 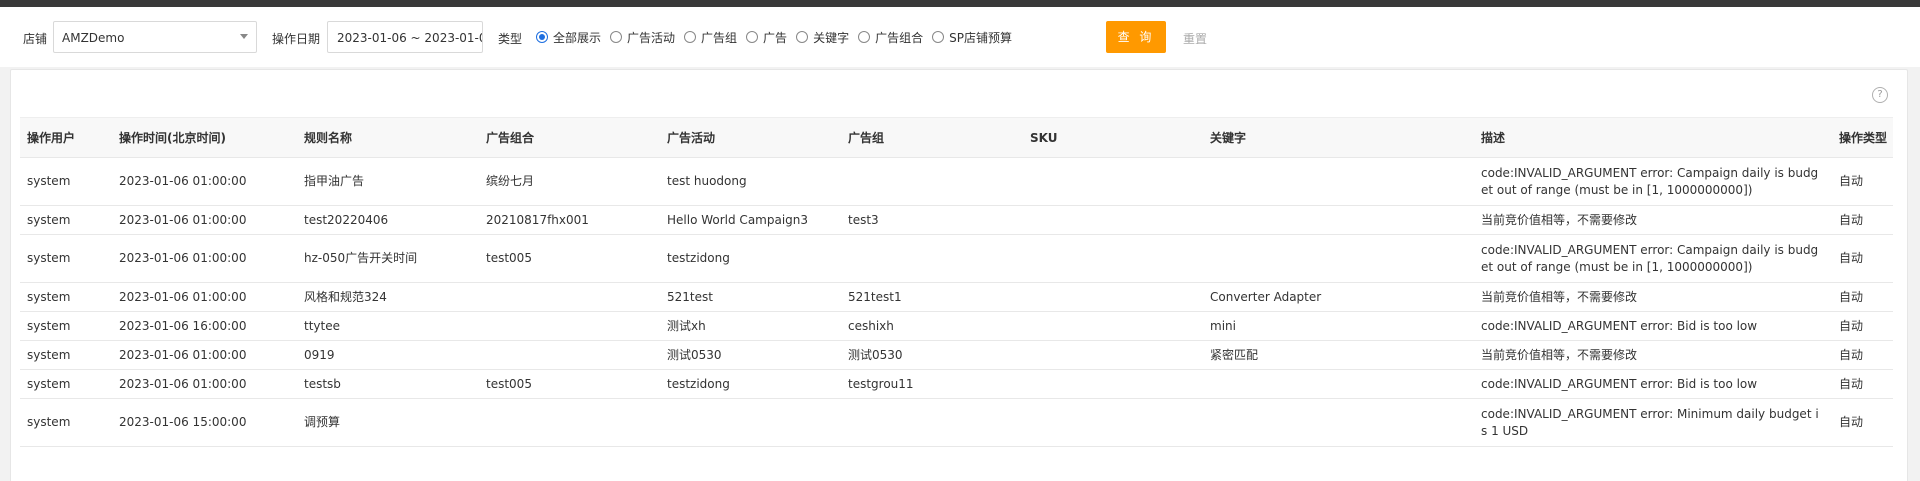 I want to click on column-header: 描述, so click(x=1653, y=137).